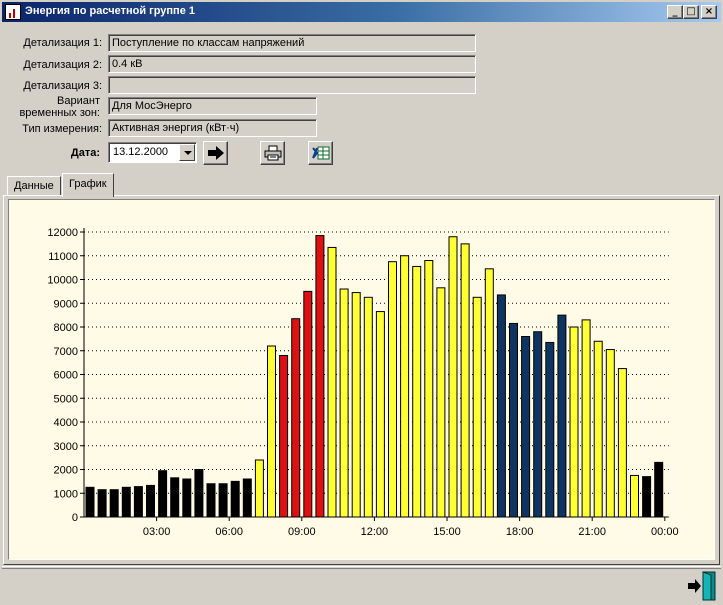 The image size is (723, 605). What do you see at coordinates (675, 12) in the screenshot?
I see `minimize-button: _` at bounding box center [675, 12].